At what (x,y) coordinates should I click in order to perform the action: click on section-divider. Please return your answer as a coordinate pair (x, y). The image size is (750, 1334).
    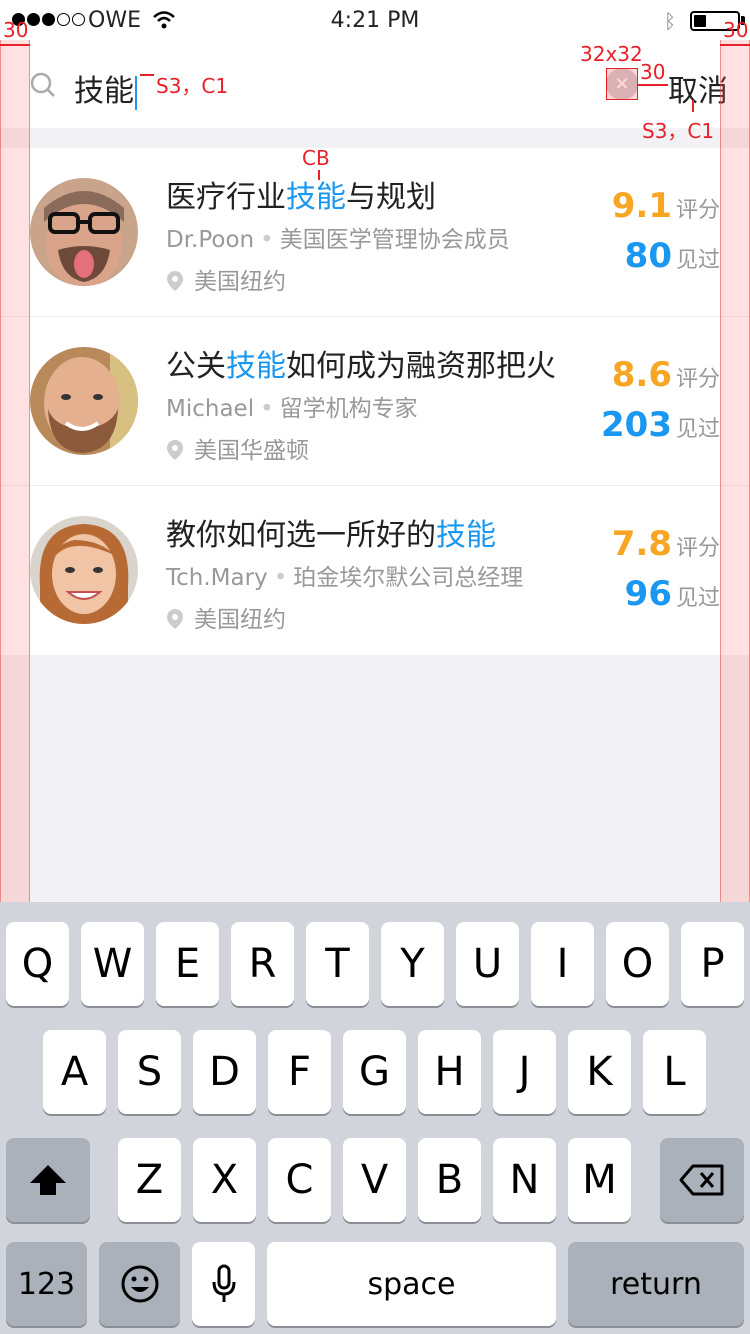
    Looking at the image, I should click on (375, 138).